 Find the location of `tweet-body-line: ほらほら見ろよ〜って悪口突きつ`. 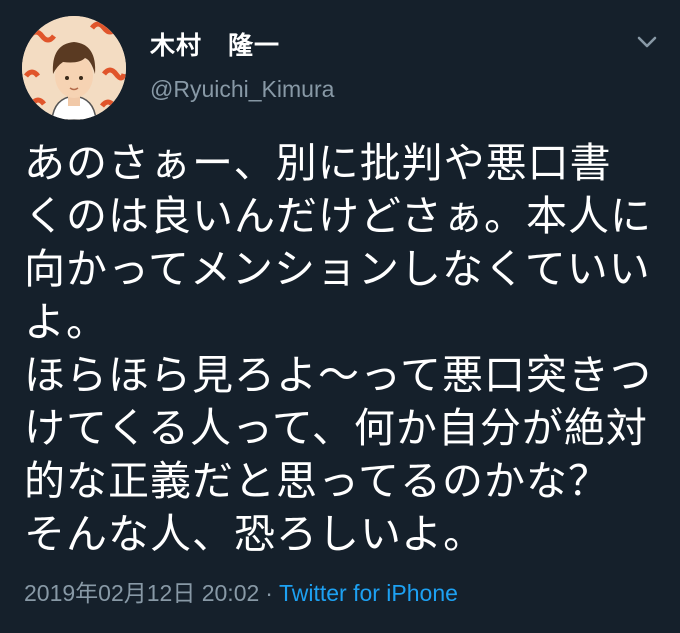

tweet-body-line: ほらほら見ろよ〜って悪口突きつ is located at coordinates (338, 375).